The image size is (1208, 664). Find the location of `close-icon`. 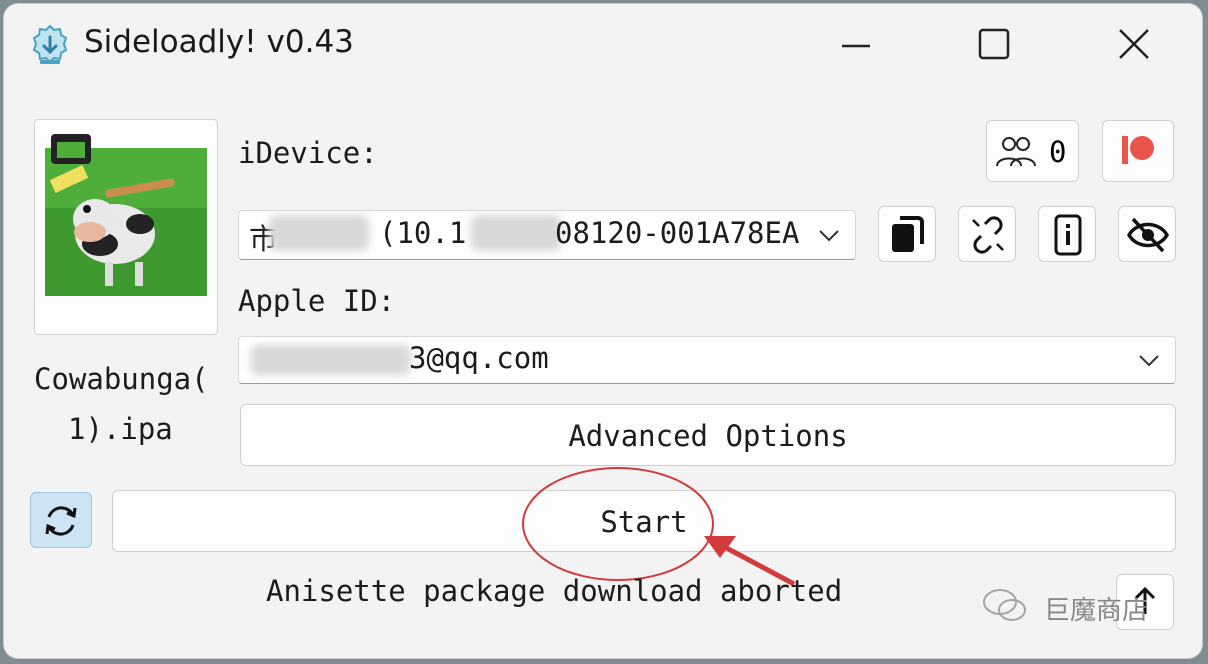

close-icon is located at coordinates (1134, 44).